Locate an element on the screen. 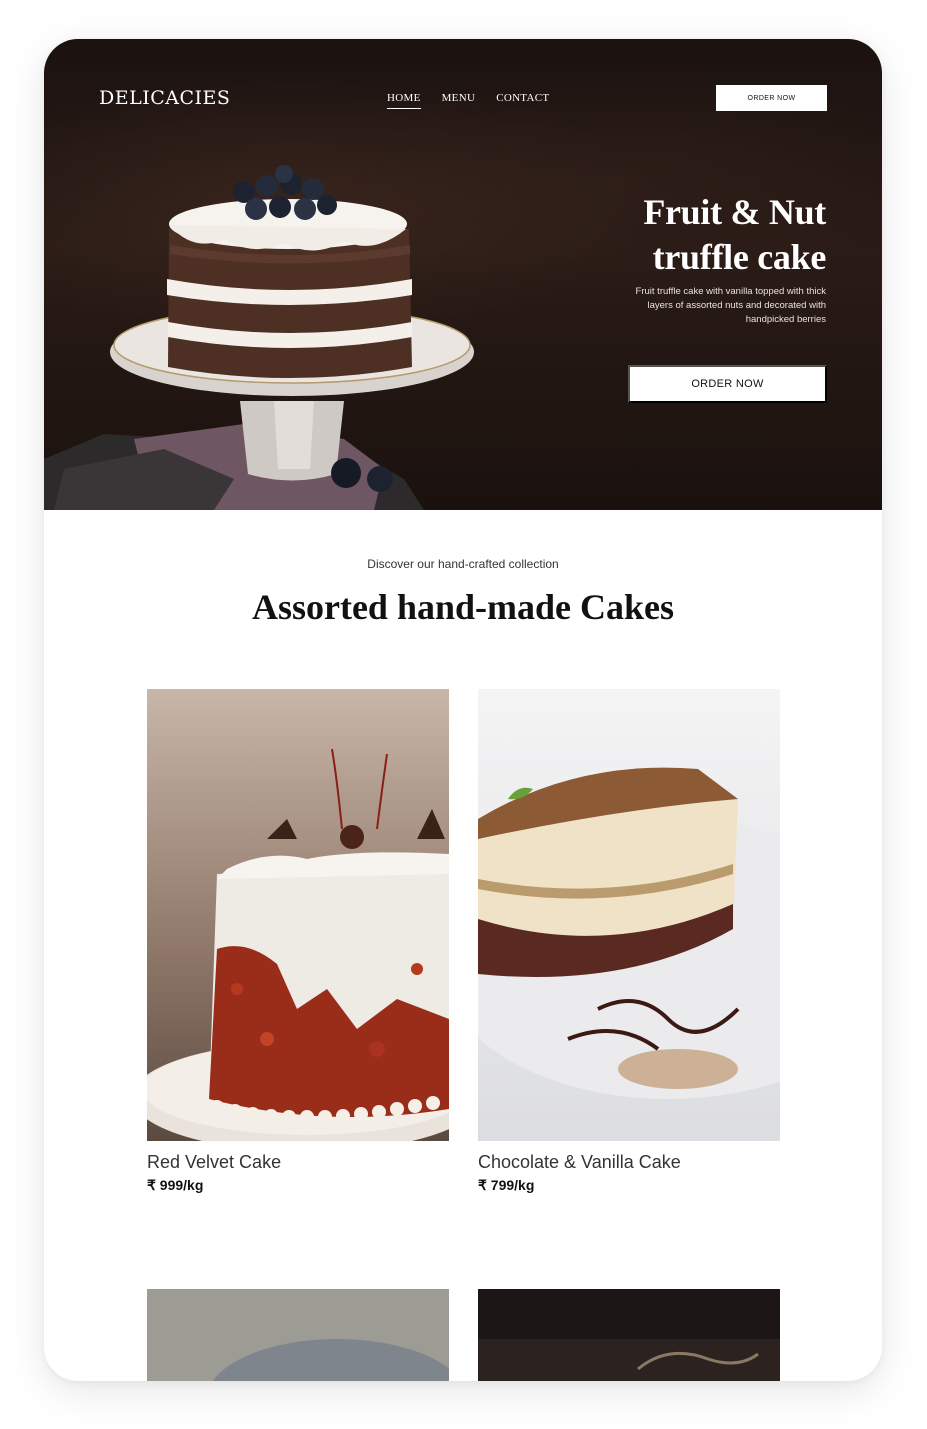  product-card: Chocolate & Vanilla Cake ₹ 799/kg is located at coordinates (629, 941).